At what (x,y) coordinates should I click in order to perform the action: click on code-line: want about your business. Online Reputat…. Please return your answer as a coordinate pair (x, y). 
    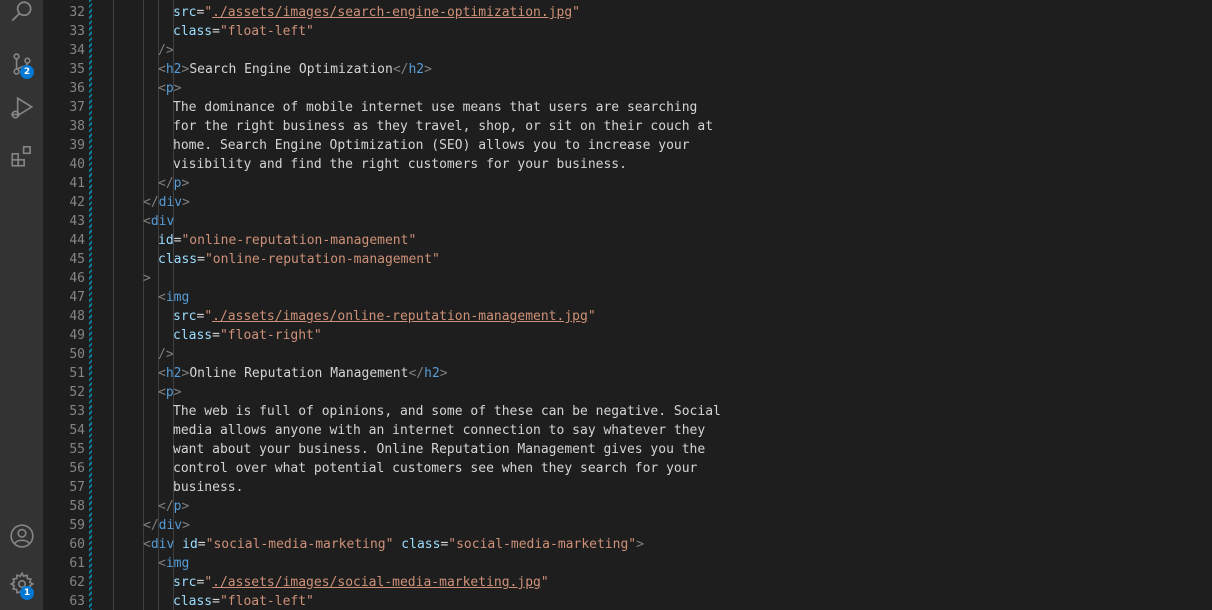
    Looking at the image, I should click on (439, 449).